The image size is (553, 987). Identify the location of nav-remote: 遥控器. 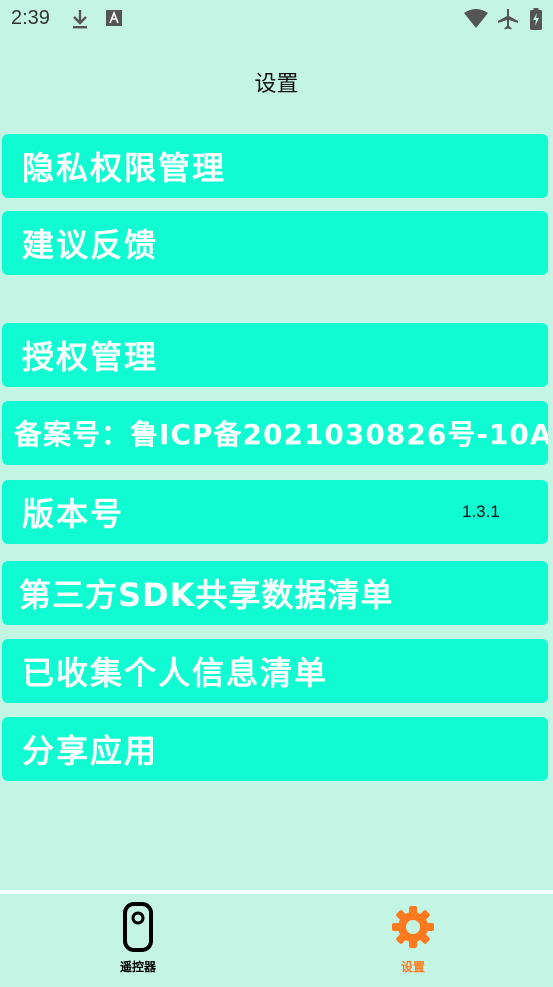
(138, 938).